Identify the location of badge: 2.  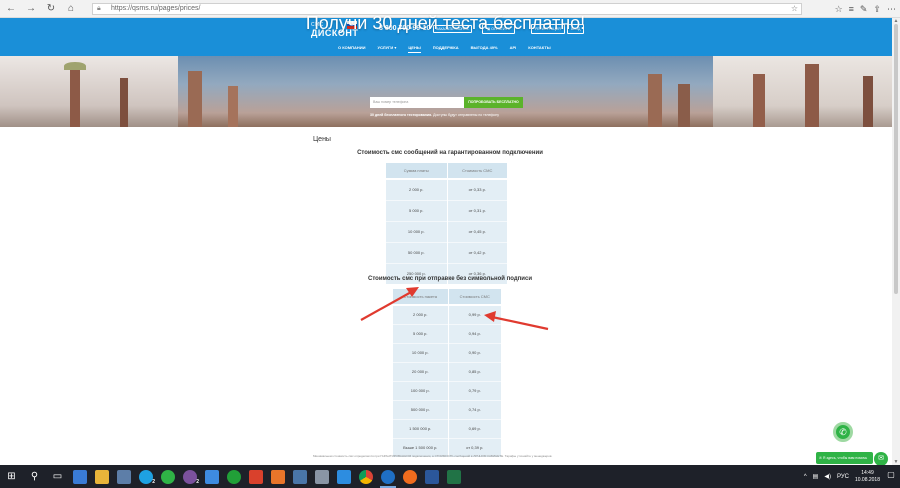
(197, 482).